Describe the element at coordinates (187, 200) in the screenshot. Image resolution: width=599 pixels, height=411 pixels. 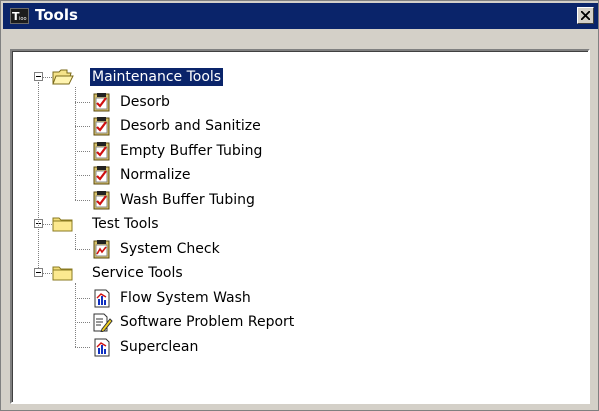
I see `tree-item-wash-buffer-tubing: Wash Buffer Tubing` at that location.